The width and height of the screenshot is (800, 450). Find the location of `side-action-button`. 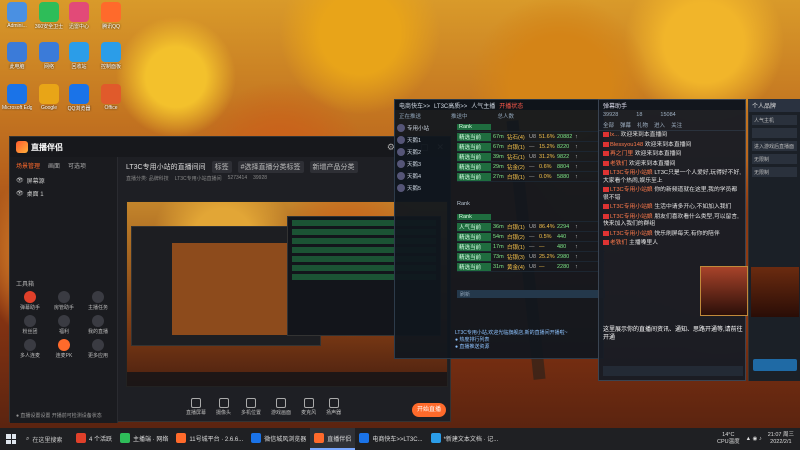

side-action-button is located at coordinates (775, 365).